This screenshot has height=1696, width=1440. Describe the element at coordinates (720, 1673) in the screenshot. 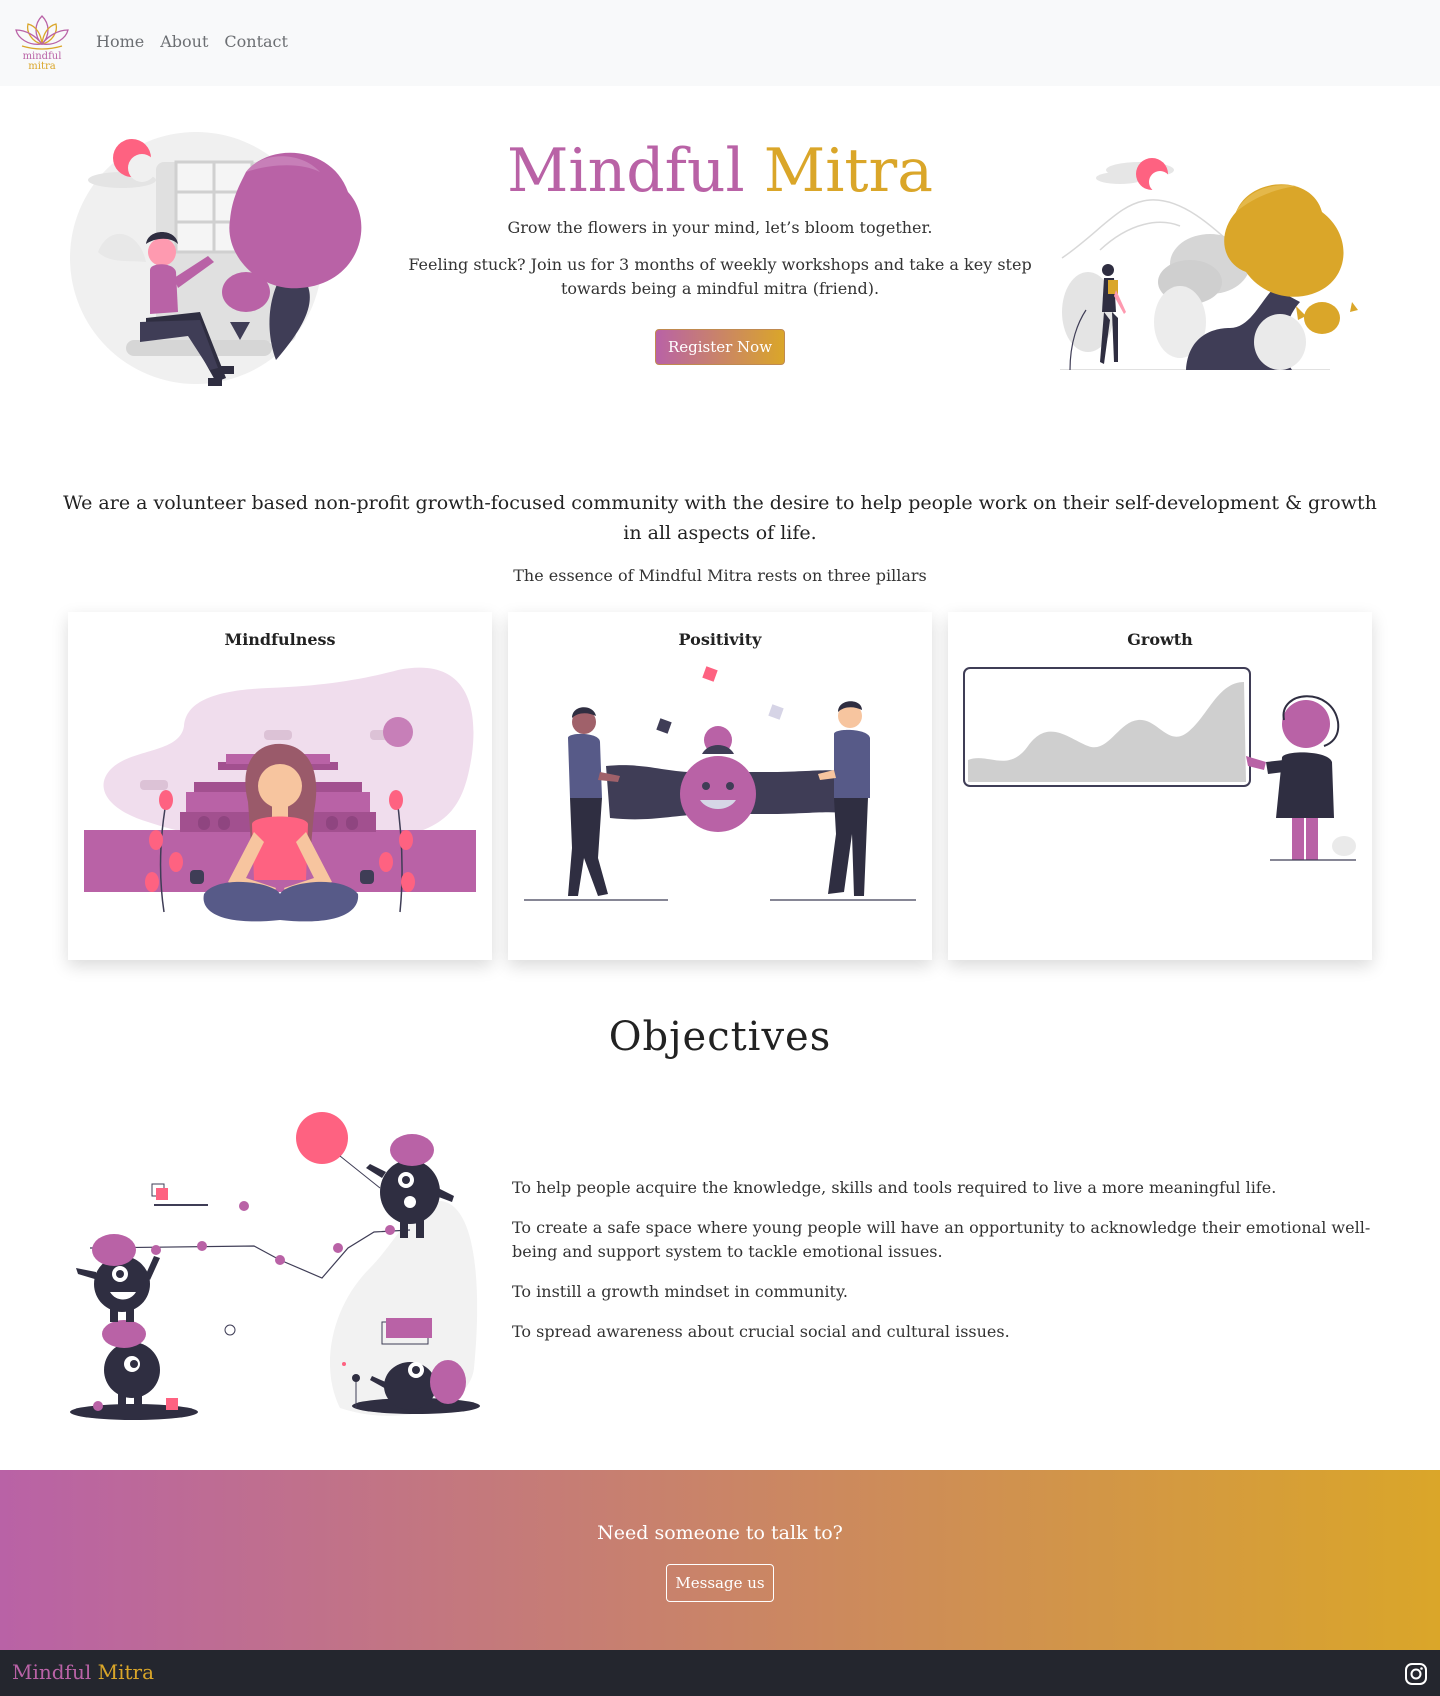

I see `footer: Mindful Mitra` at that location.